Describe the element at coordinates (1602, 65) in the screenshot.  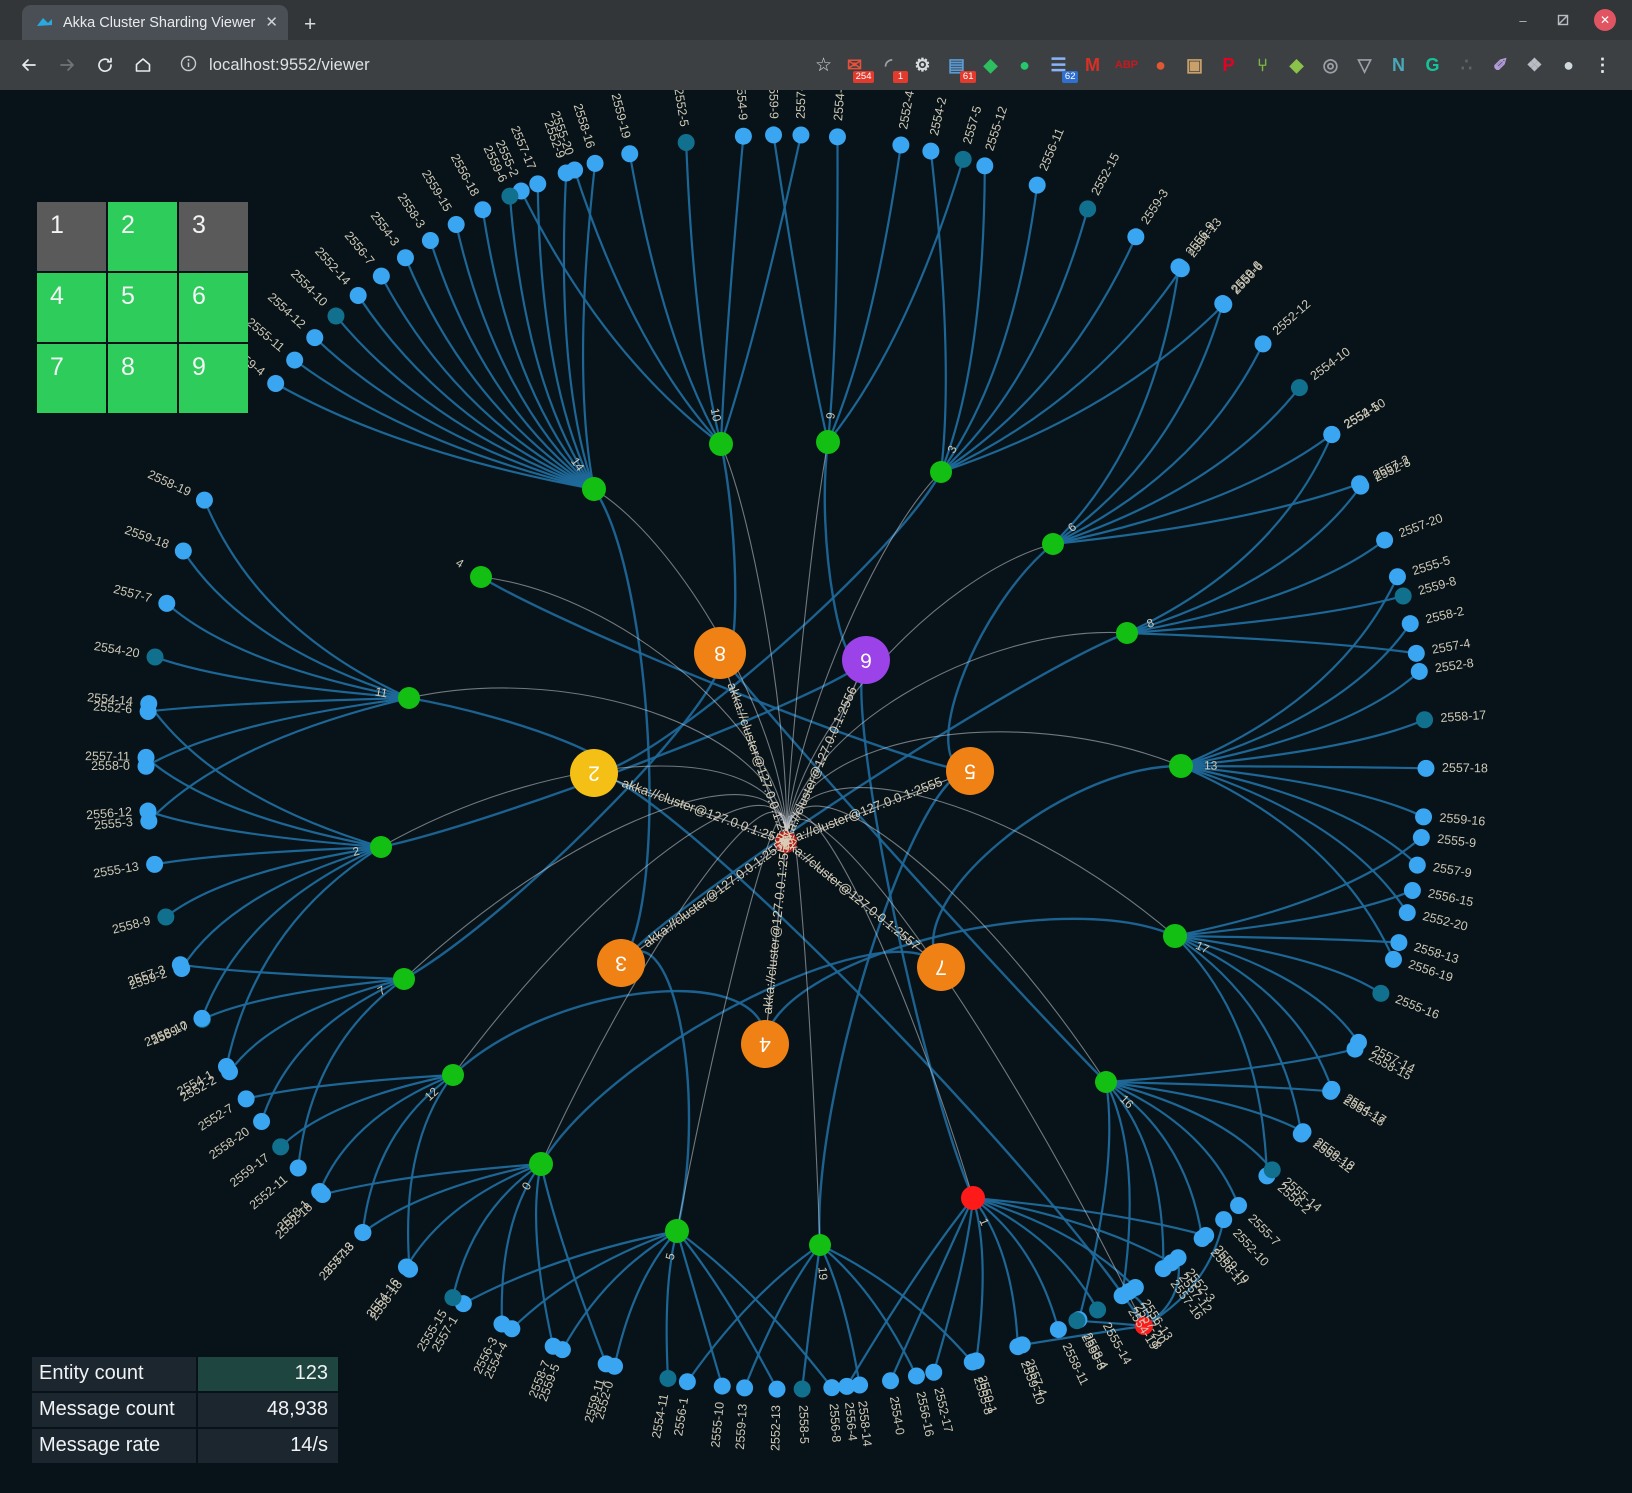
I see `chrome-menu-icon: ⋮` at that location.